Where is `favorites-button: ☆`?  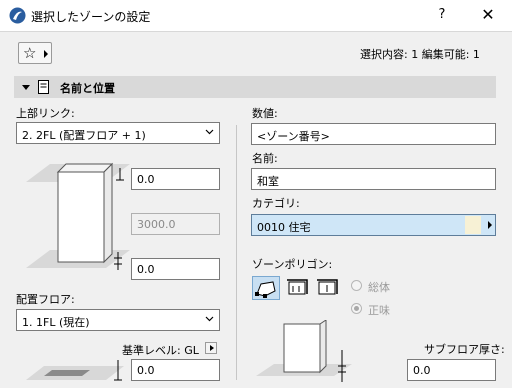
favorites-button: ☆ is located at coordinates (35, 53).